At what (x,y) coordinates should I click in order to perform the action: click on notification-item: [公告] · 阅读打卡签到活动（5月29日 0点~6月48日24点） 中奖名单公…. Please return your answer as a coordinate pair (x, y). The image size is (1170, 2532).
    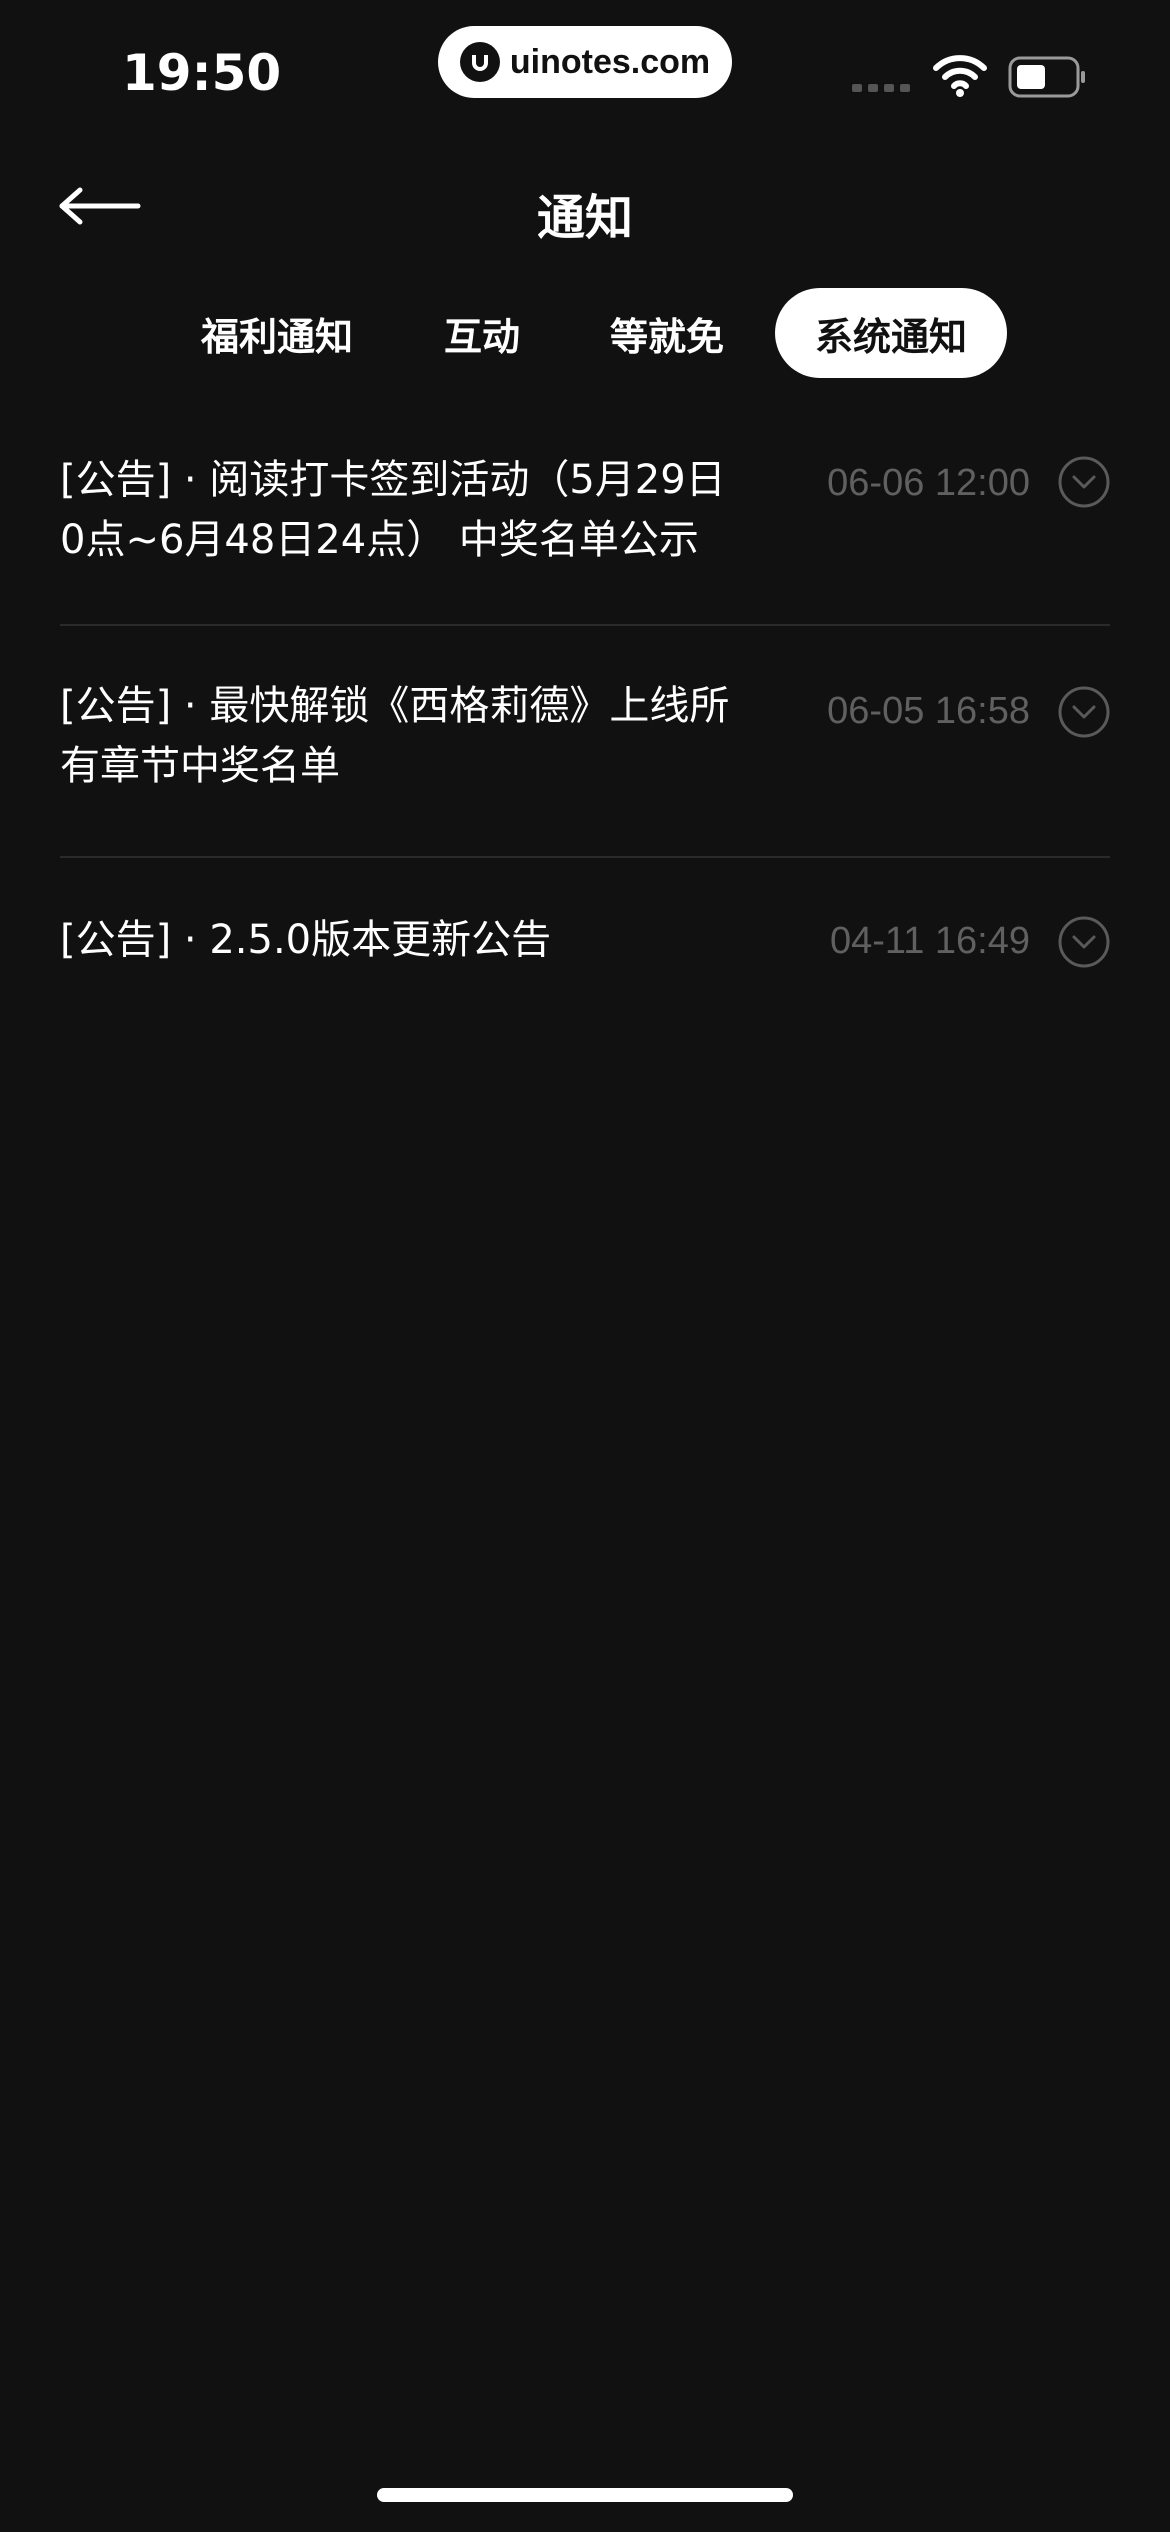
    Looking at the image, I should click on (585, 518).